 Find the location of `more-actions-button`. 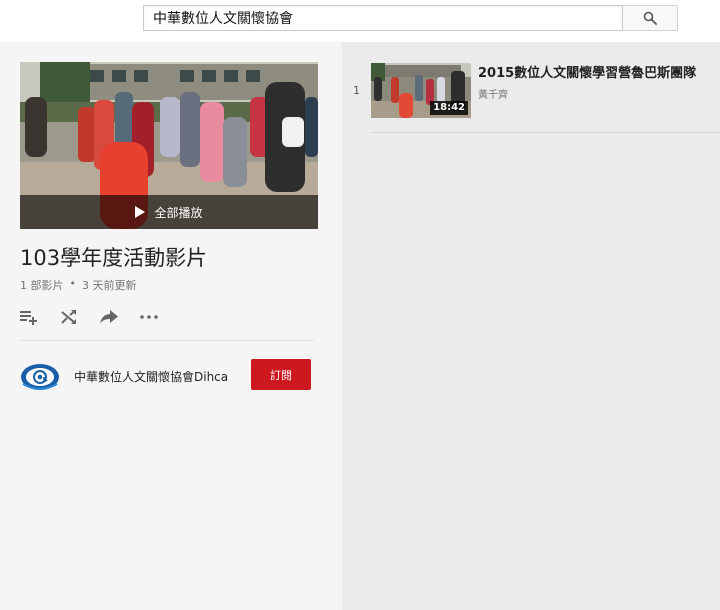

more-actions-button is located at coordinates (149, 317).